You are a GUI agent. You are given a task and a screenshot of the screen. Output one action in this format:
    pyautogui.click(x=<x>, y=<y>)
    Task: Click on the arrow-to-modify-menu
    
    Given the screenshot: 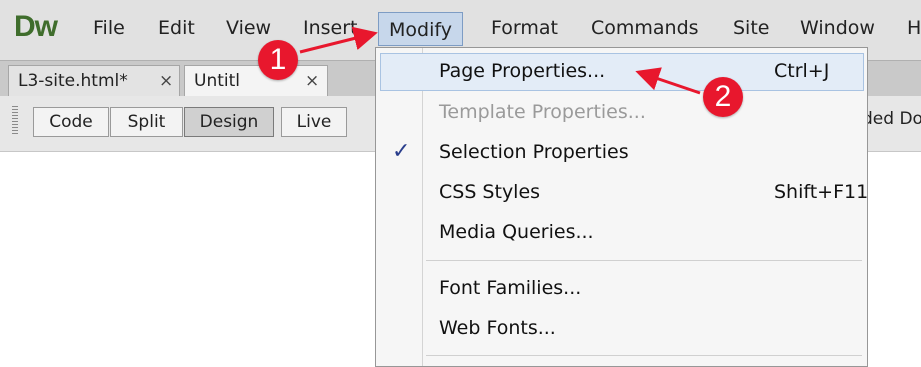 What is the action you would take?
    pyautogui.click(x=338, y=40)
    